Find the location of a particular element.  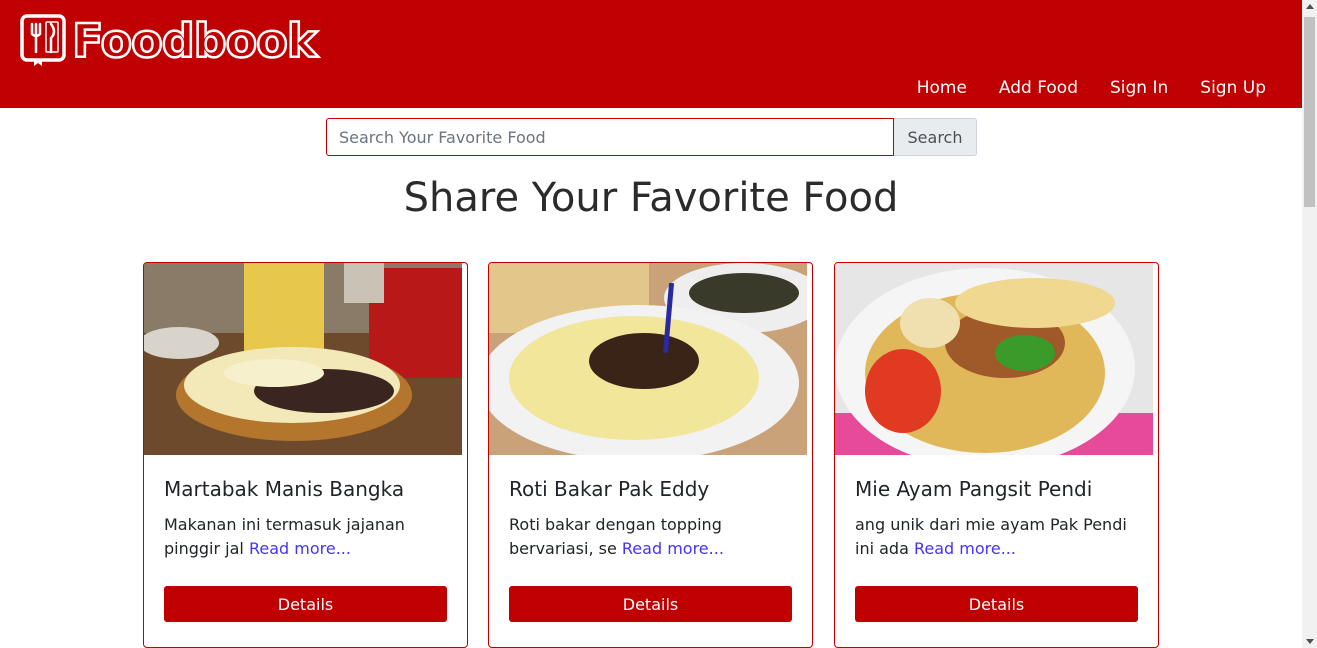

mie-ayam-photo is located at coordinates (994, 359).